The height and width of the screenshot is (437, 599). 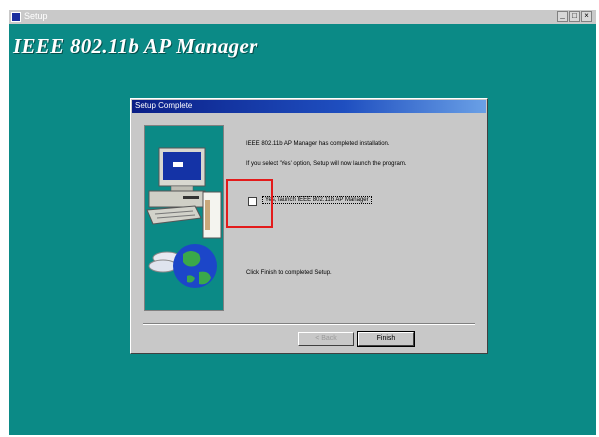 I want to click on minimize-button: _, so click(x=562, y=16).